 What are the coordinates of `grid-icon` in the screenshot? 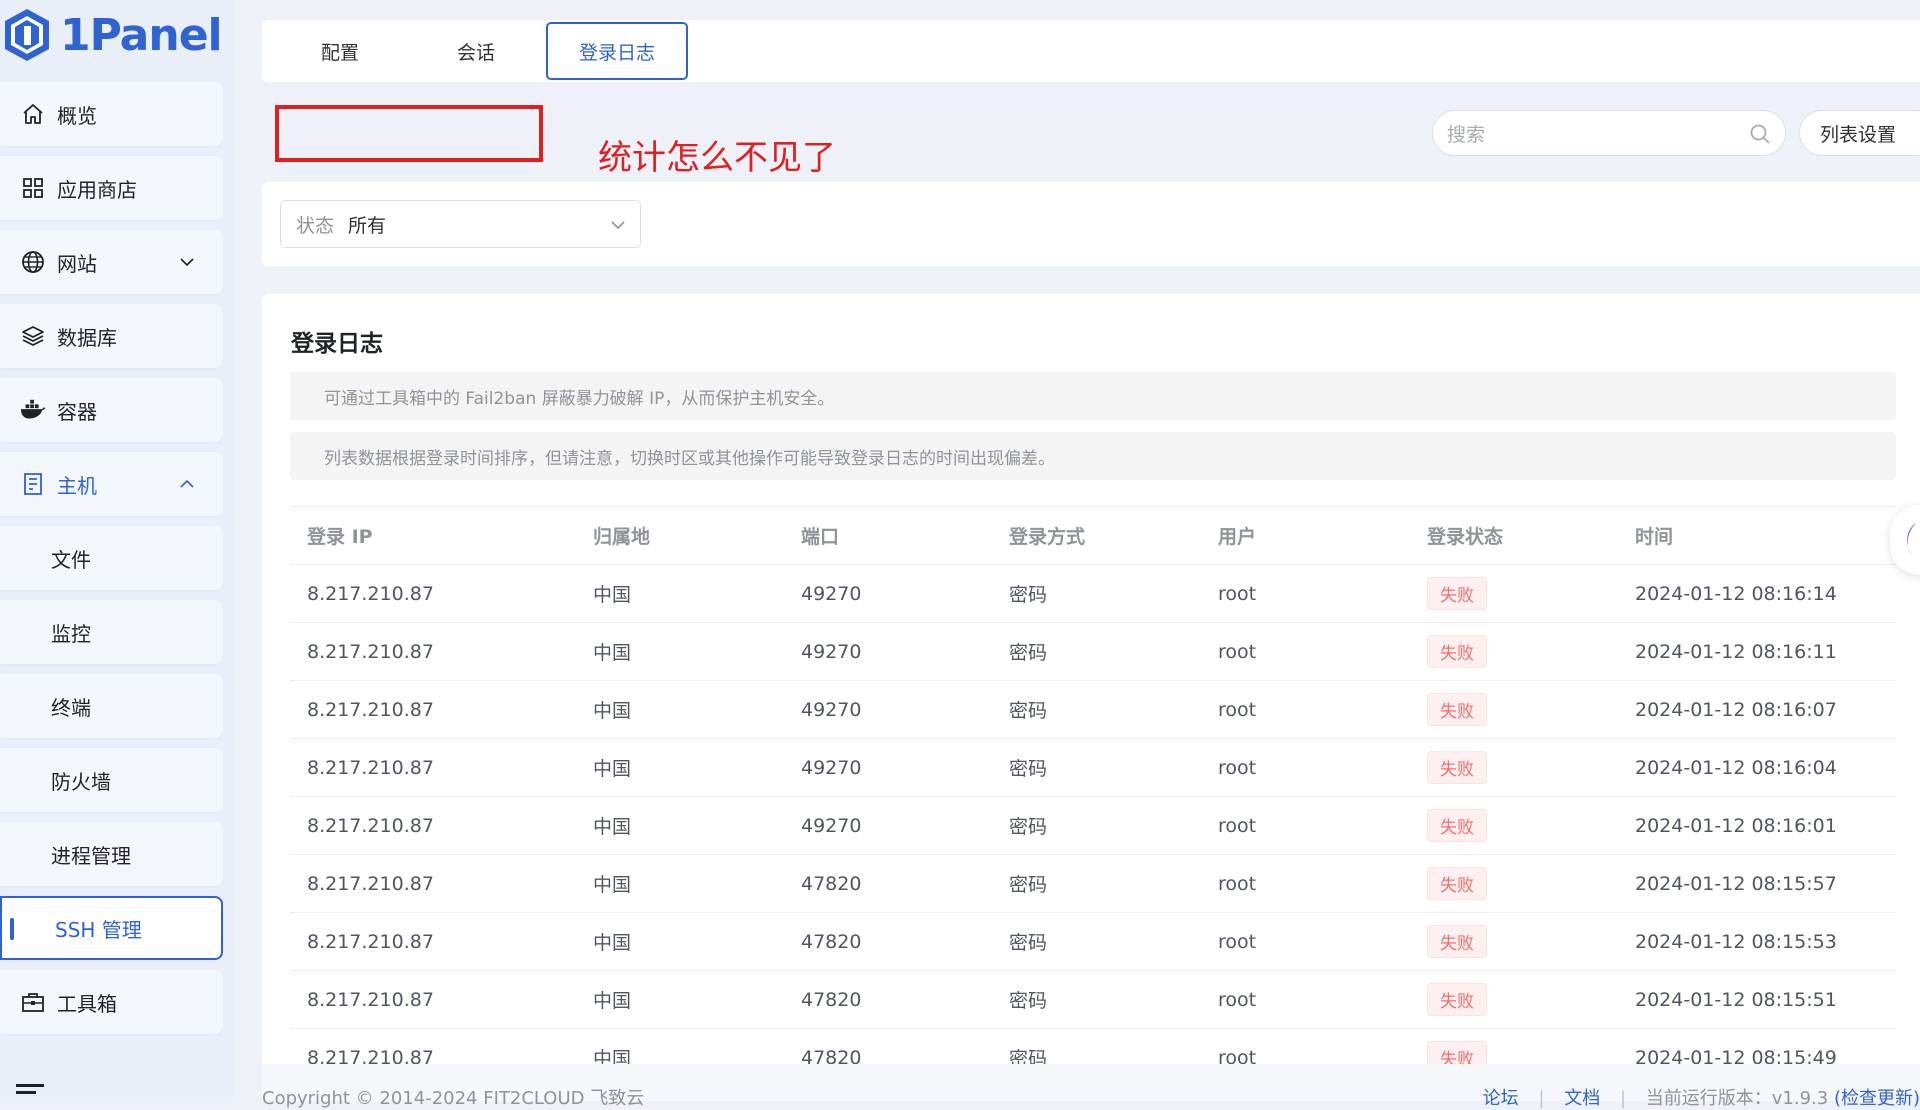 It's located at (33, 188).